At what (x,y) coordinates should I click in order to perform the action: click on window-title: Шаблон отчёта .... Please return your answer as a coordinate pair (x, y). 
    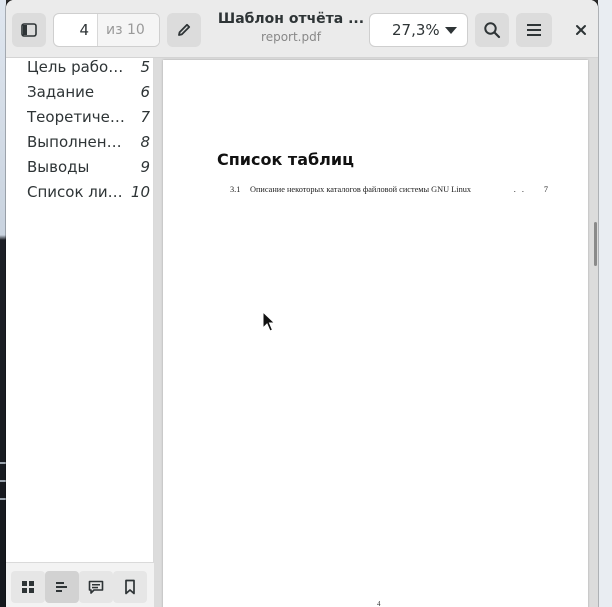
    Looking at the image, I should click on (291, 19).